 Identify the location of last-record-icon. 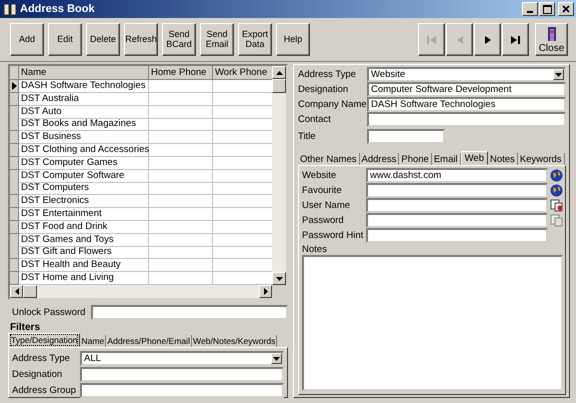
(515, 40).